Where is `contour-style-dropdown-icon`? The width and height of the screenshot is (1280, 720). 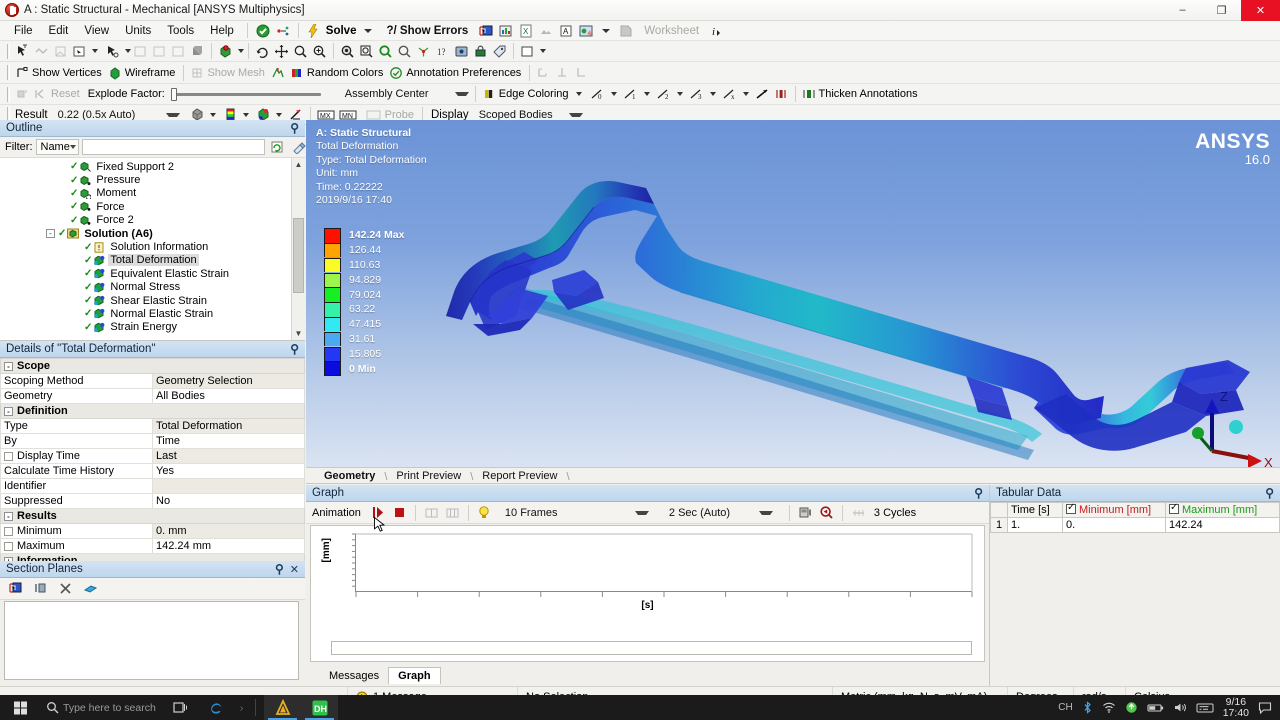
contour-style-dropdown-icon is located at coordinates (245, 114).